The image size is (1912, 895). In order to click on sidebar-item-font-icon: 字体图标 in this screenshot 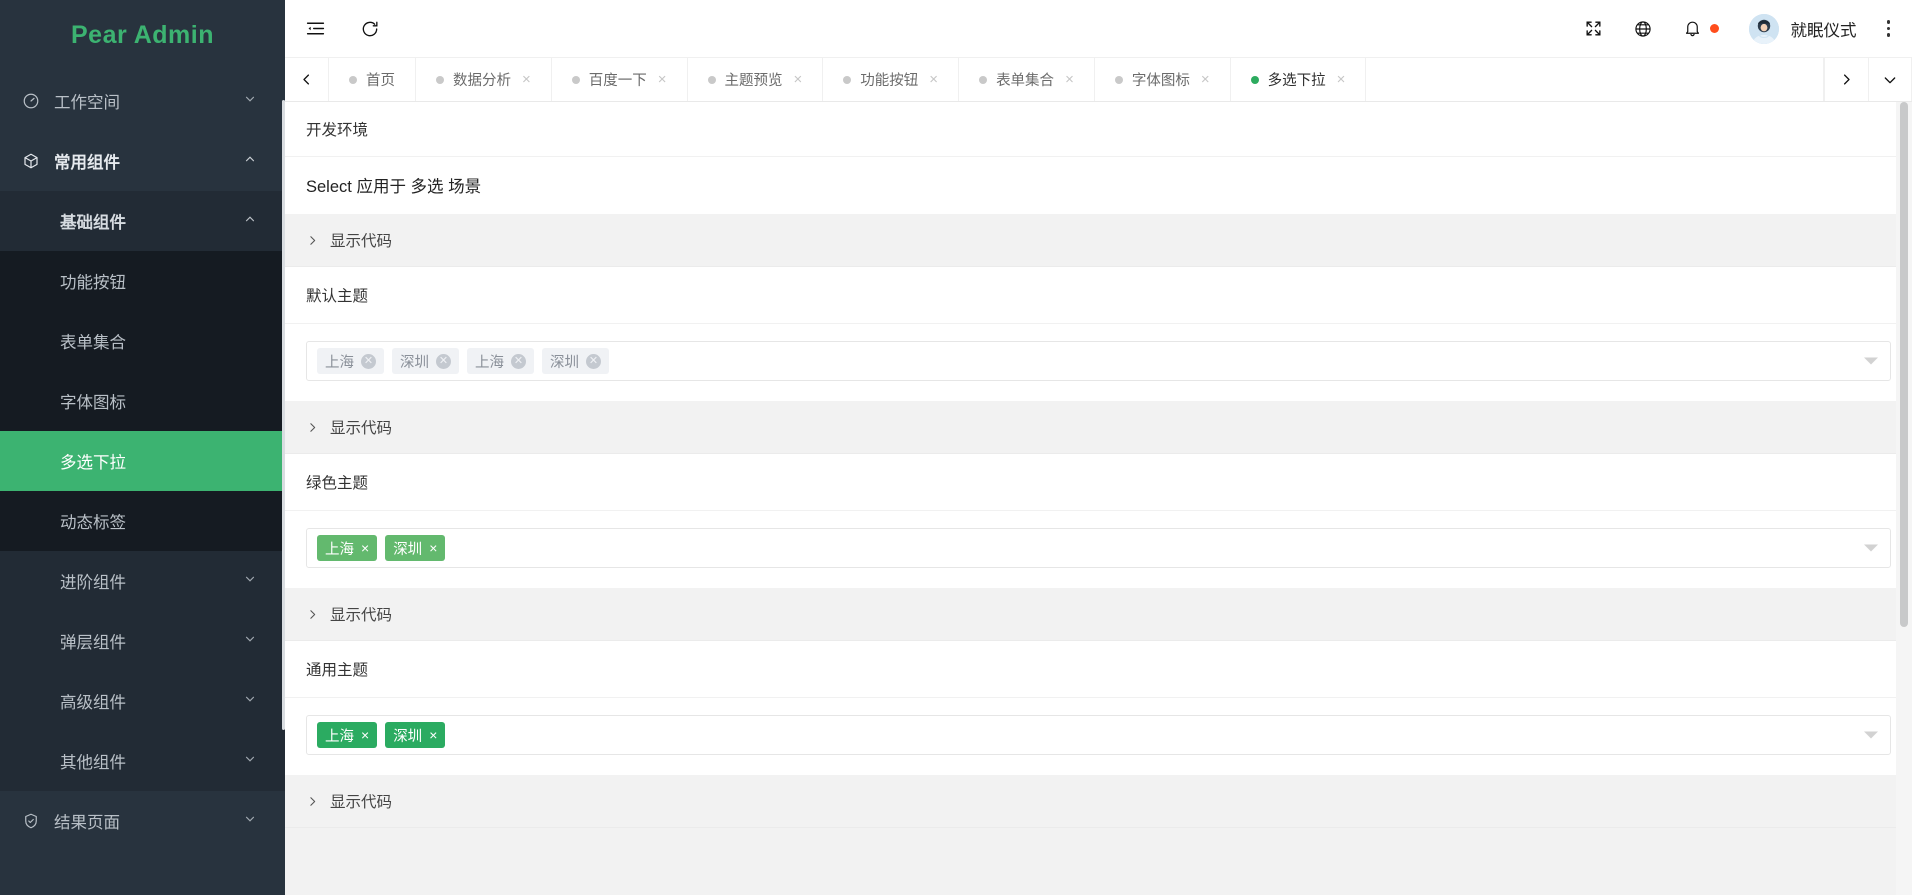, I will do `click(142, 401)`.